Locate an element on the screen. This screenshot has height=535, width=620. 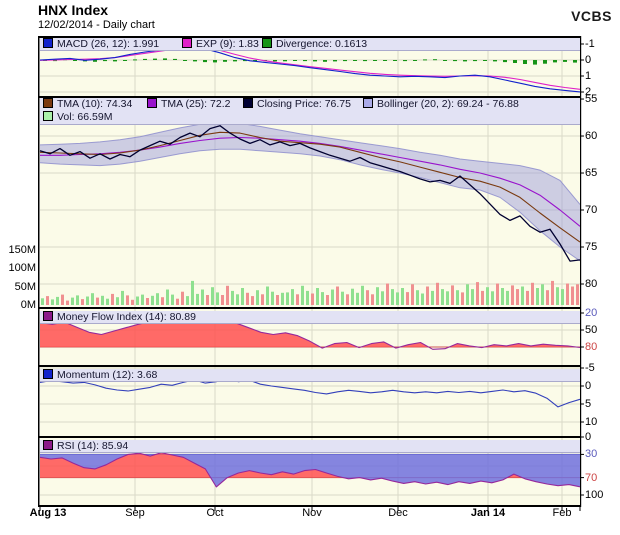
axis-tick-label: 100 is located at coordinates (594, 495).